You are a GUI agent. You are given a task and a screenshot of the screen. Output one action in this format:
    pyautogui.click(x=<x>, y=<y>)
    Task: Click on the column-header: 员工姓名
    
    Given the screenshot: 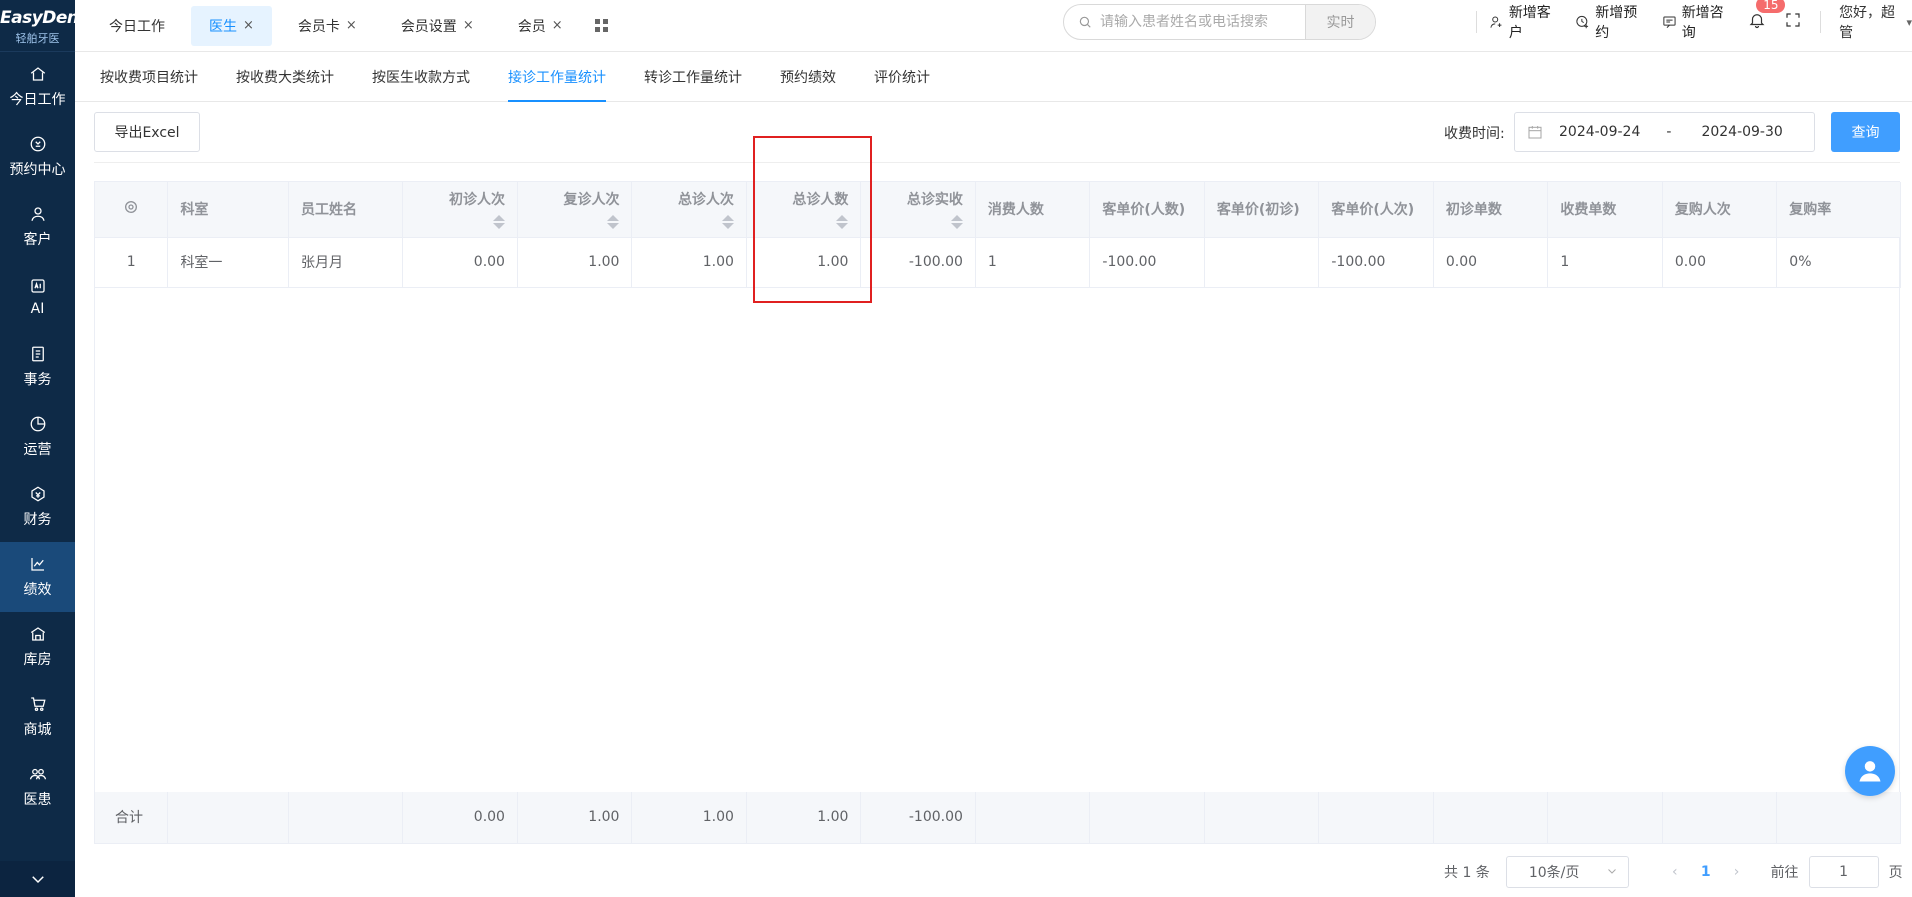 What is the action you would take?
    pyautogui.click(x=346, y=210)
    